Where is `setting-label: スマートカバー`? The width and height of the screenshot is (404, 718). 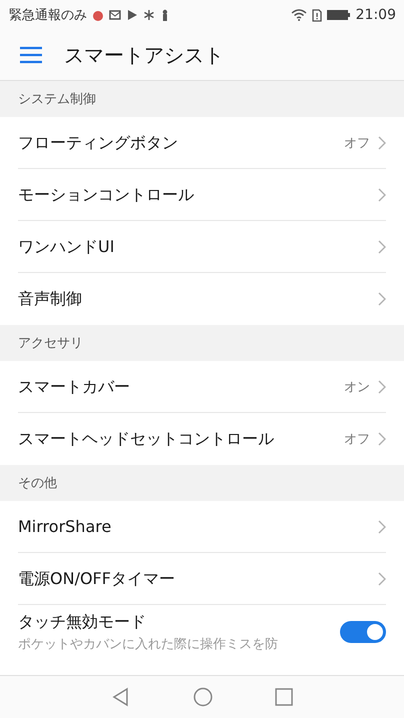
setting-label: スマートカバー is located at coordinates (74, 387).